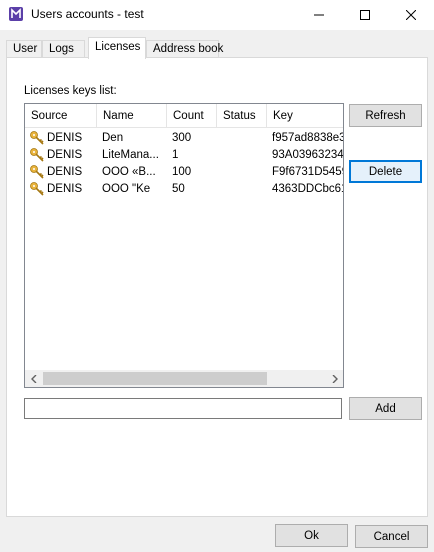 The width and height of the screenshot is (434, 552). I want to click on table-row: DENIS OOO «B... 100 F9f6731D5459, so click(184, 173).